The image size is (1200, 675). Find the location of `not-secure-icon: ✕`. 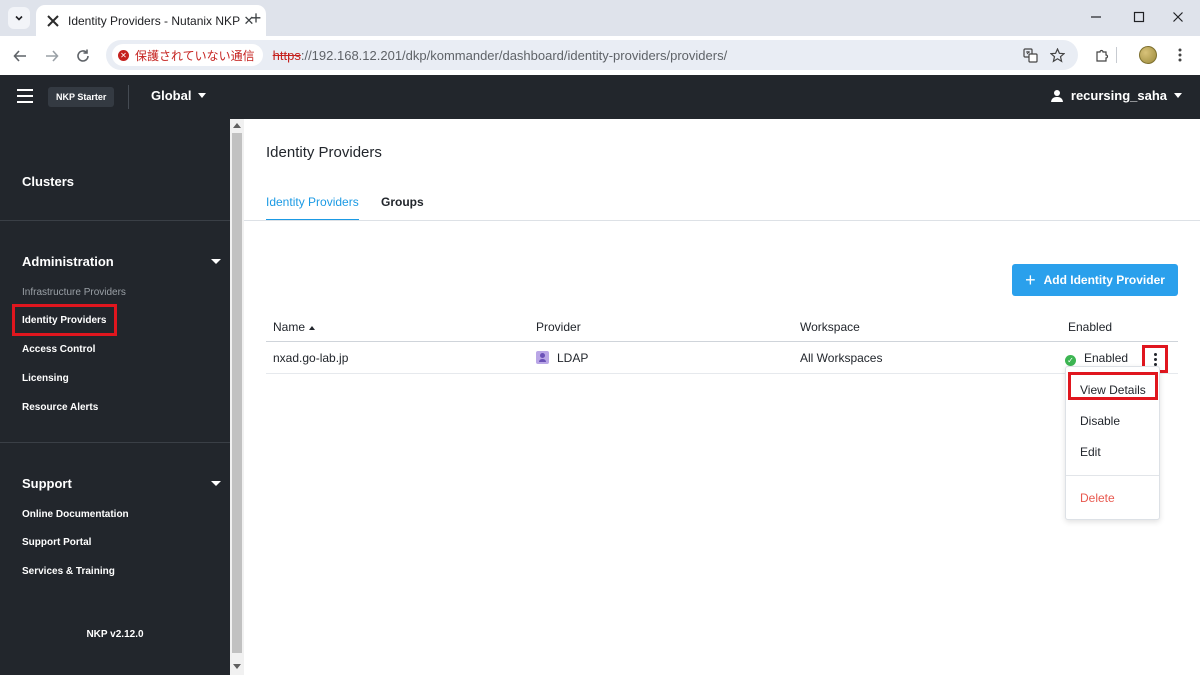

not-secure-icon: ✕ is located at coordinates (123, 55).